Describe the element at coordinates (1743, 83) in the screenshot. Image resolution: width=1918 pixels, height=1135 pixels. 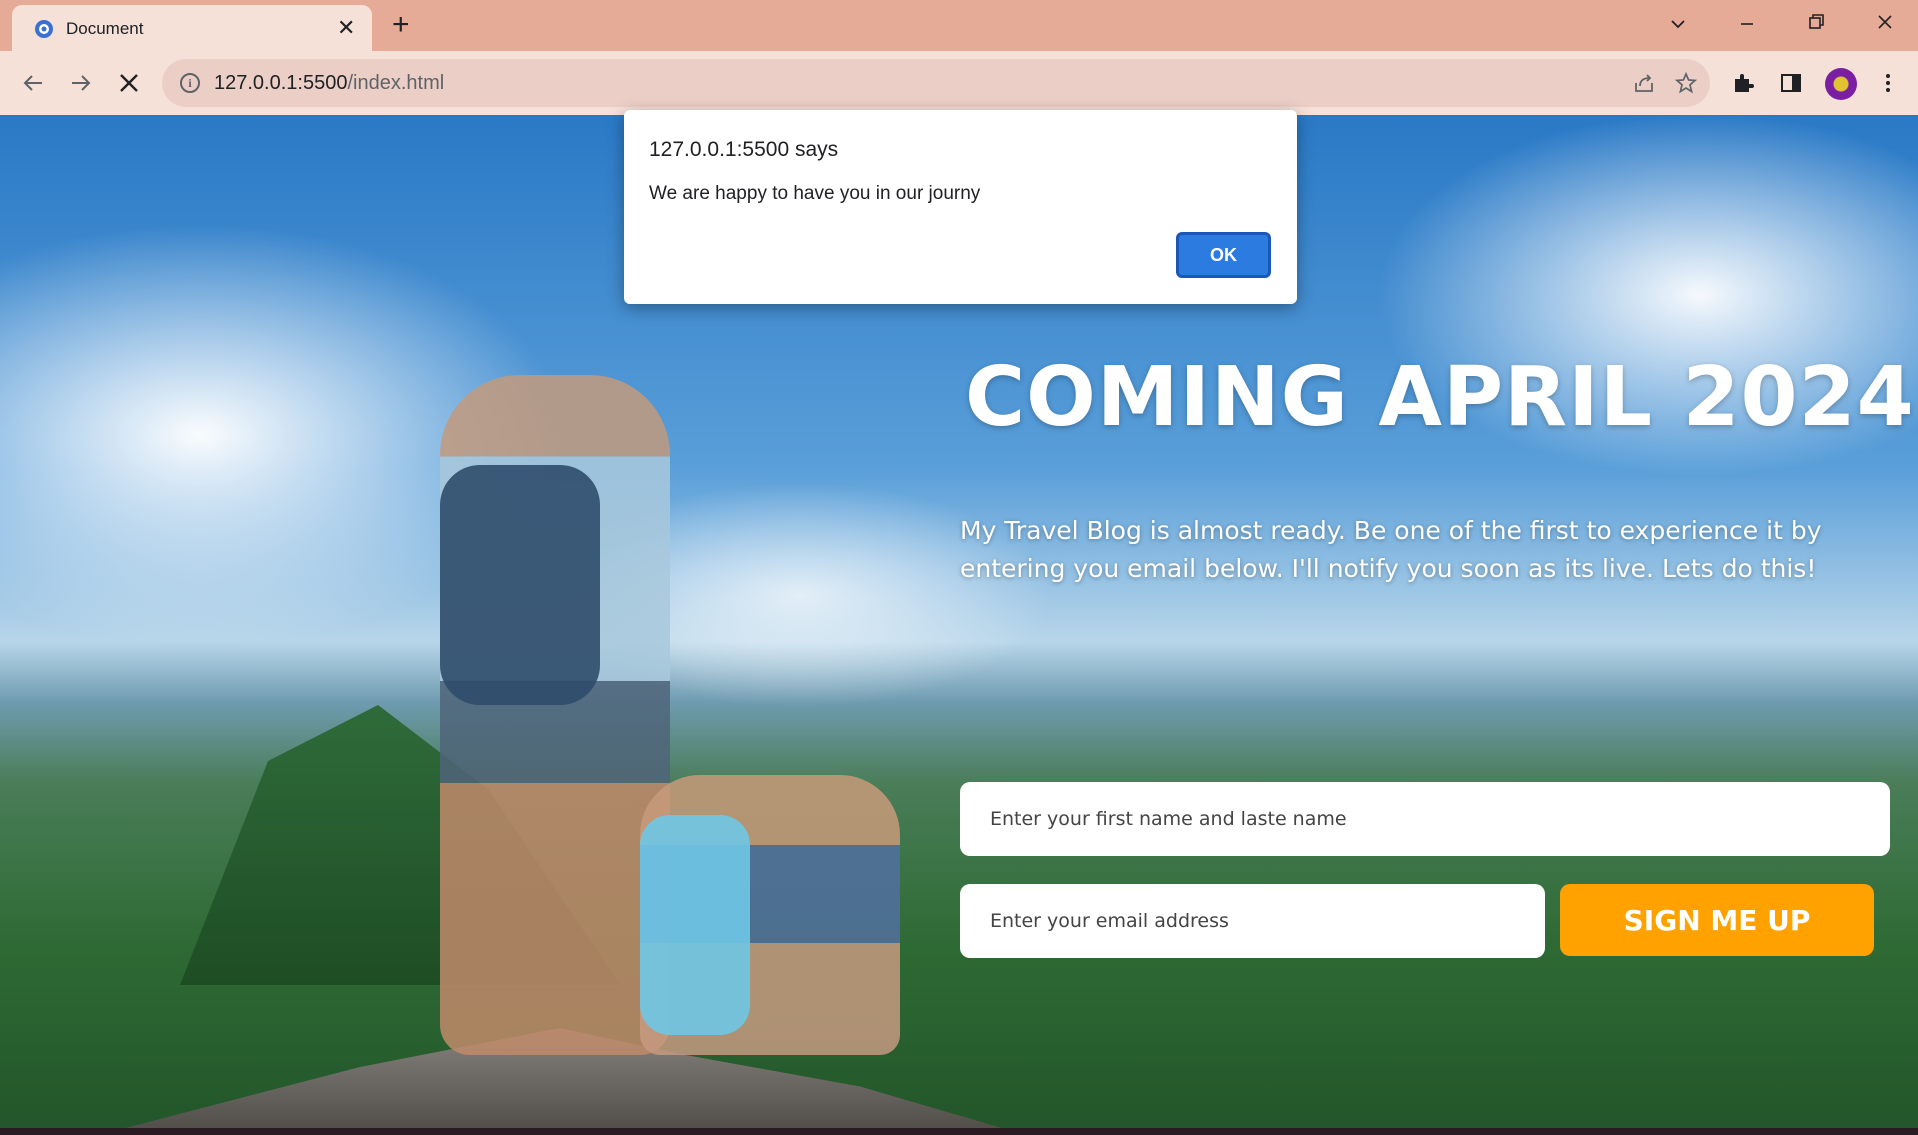
I see `extensions-puzzle-icon` at that location.